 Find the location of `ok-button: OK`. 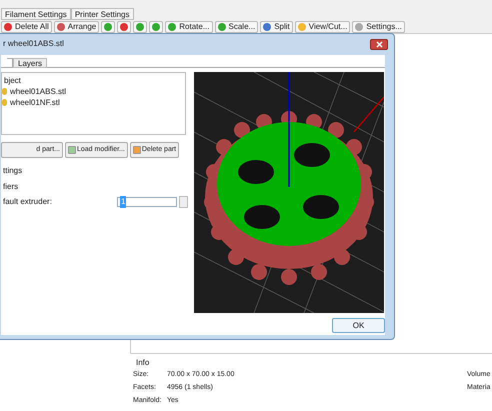

ok-button: OK is located at coordinates (358, 325).